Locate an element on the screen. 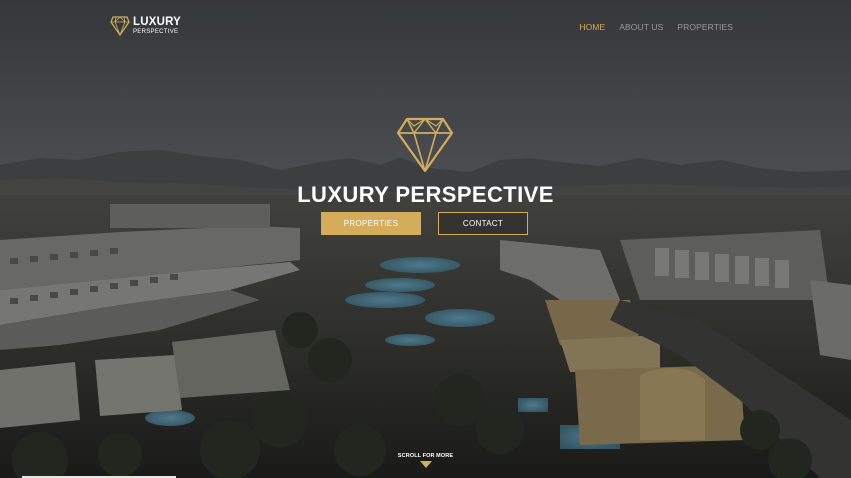  main-nav: HOME ABOUT US PROPERTIES is located at coordinates (656, 27).